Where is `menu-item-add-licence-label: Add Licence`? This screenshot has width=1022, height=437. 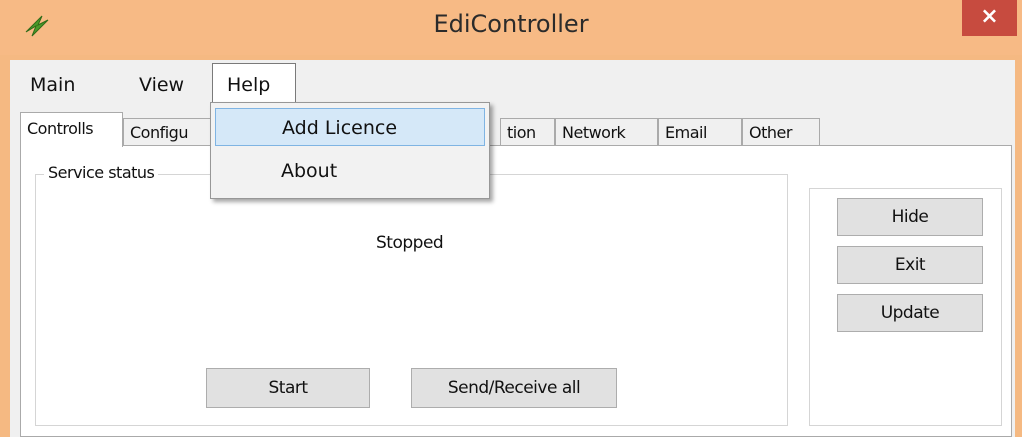
menu-item-add-licence-label: Add Licence is located at coordinates (340, 128).